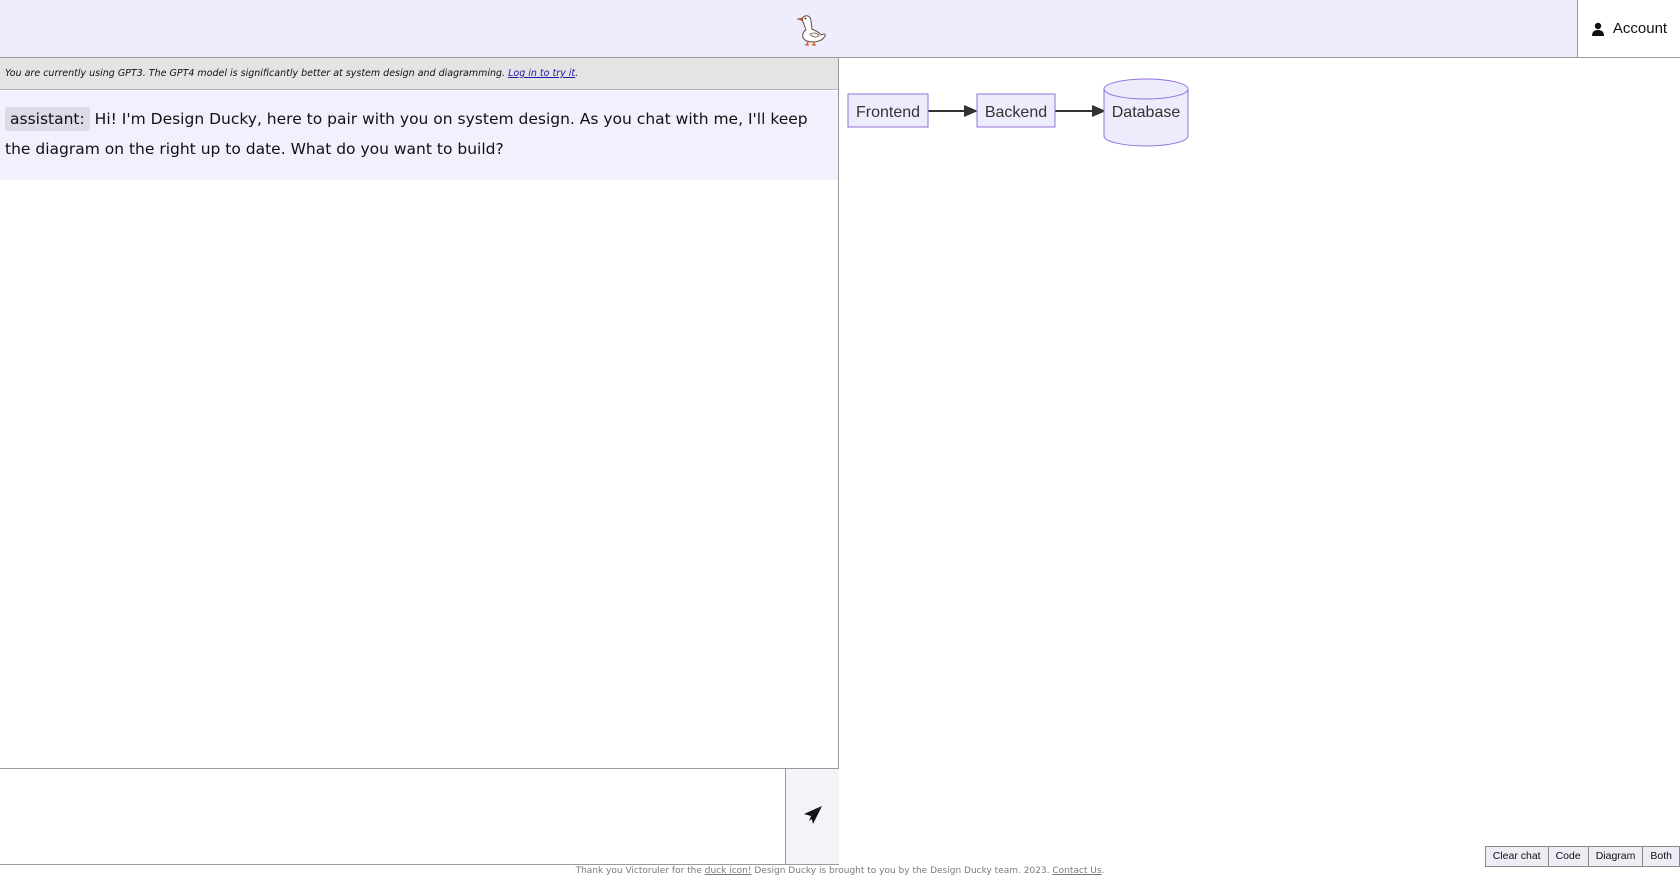 The height and width of the screenshot is (876, 1680). I want to click on code-view-button: Code, so click(1567, 856).